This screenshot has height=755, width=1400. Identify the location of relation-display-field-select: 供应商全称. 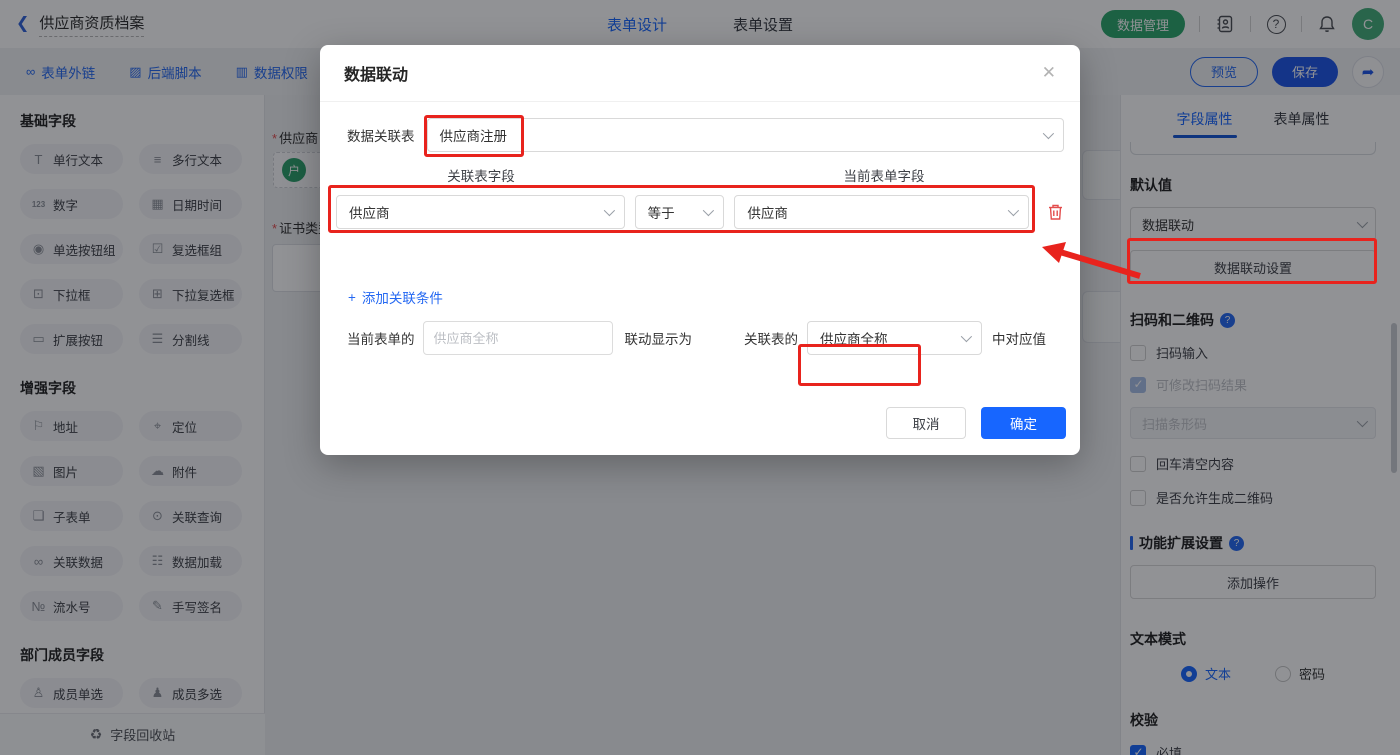
(894, 338).